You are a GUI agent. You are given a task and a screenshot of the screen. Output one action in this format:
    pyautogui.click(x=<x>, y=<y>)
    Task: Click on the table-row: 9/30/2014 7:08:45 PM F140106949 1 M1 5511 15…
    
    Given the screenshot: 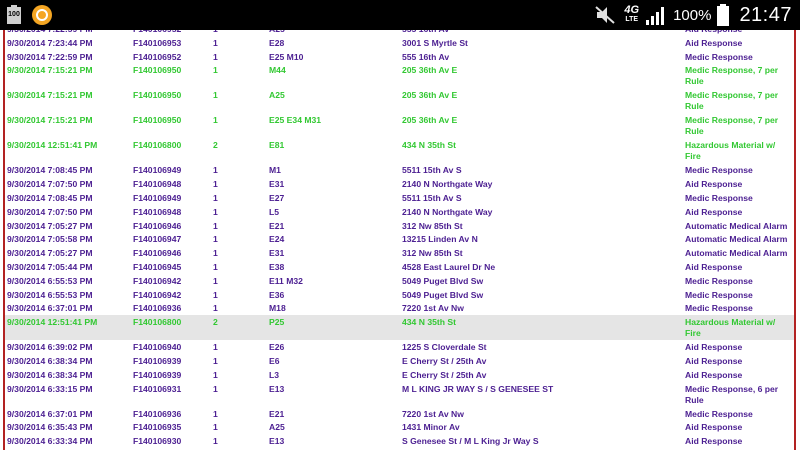 What is the action you would take?
    pyautogui.click(x=399, y=170)
    